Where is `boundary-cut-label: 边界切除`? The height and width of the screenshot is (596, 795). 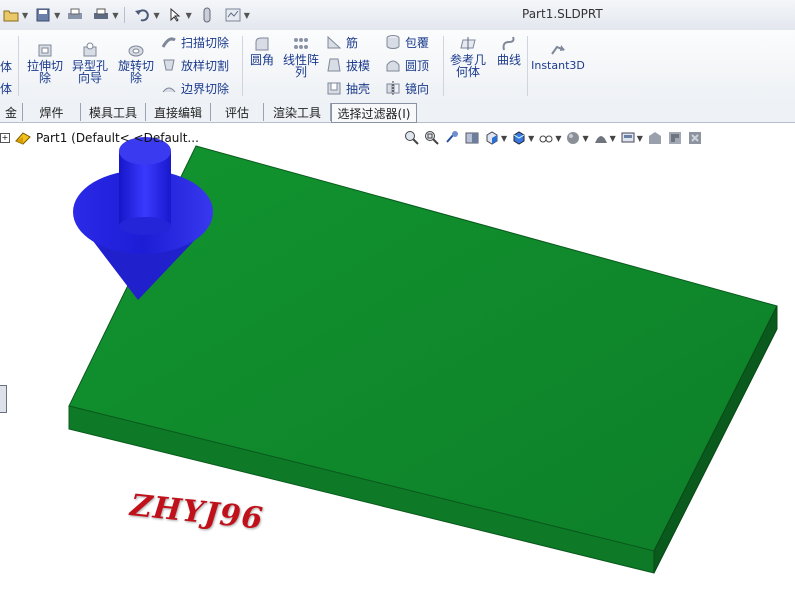
boundary-cut-label: 边界切除 is located at coordinates (205, 88).